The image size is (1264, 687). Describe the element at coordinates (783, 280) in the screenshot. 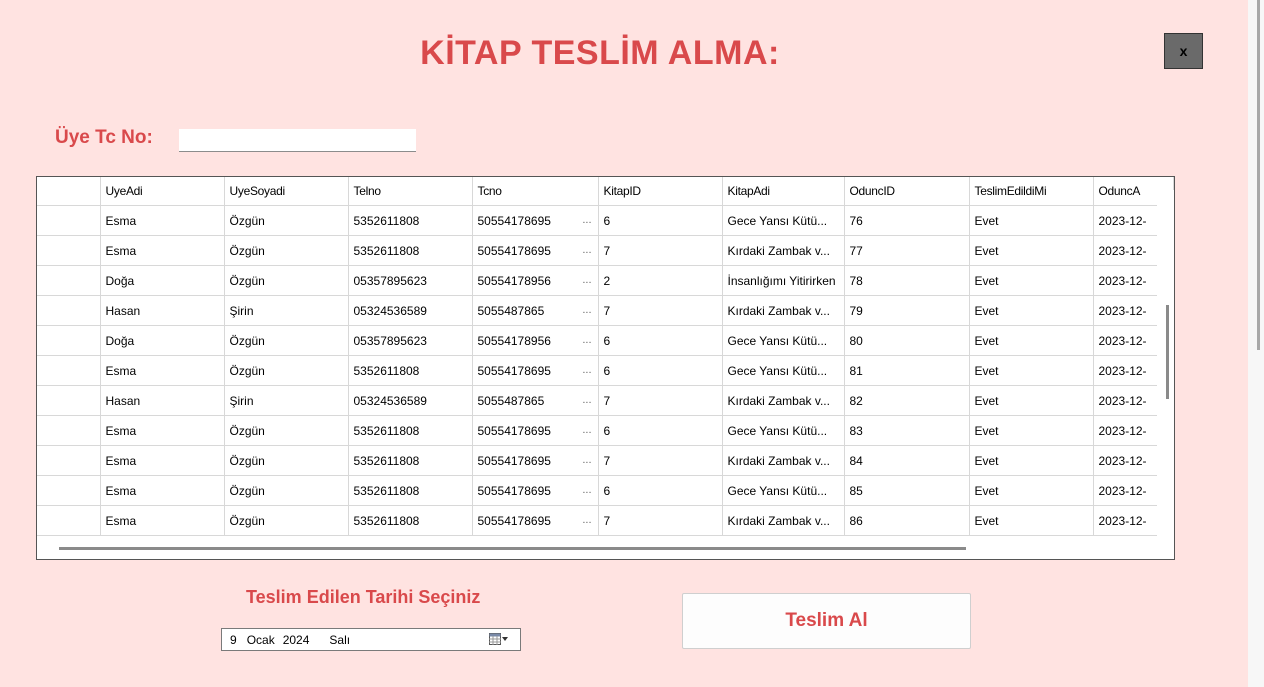

I see `cell-kitap-adi: İnsanlığımı Yitirirken` at that location.